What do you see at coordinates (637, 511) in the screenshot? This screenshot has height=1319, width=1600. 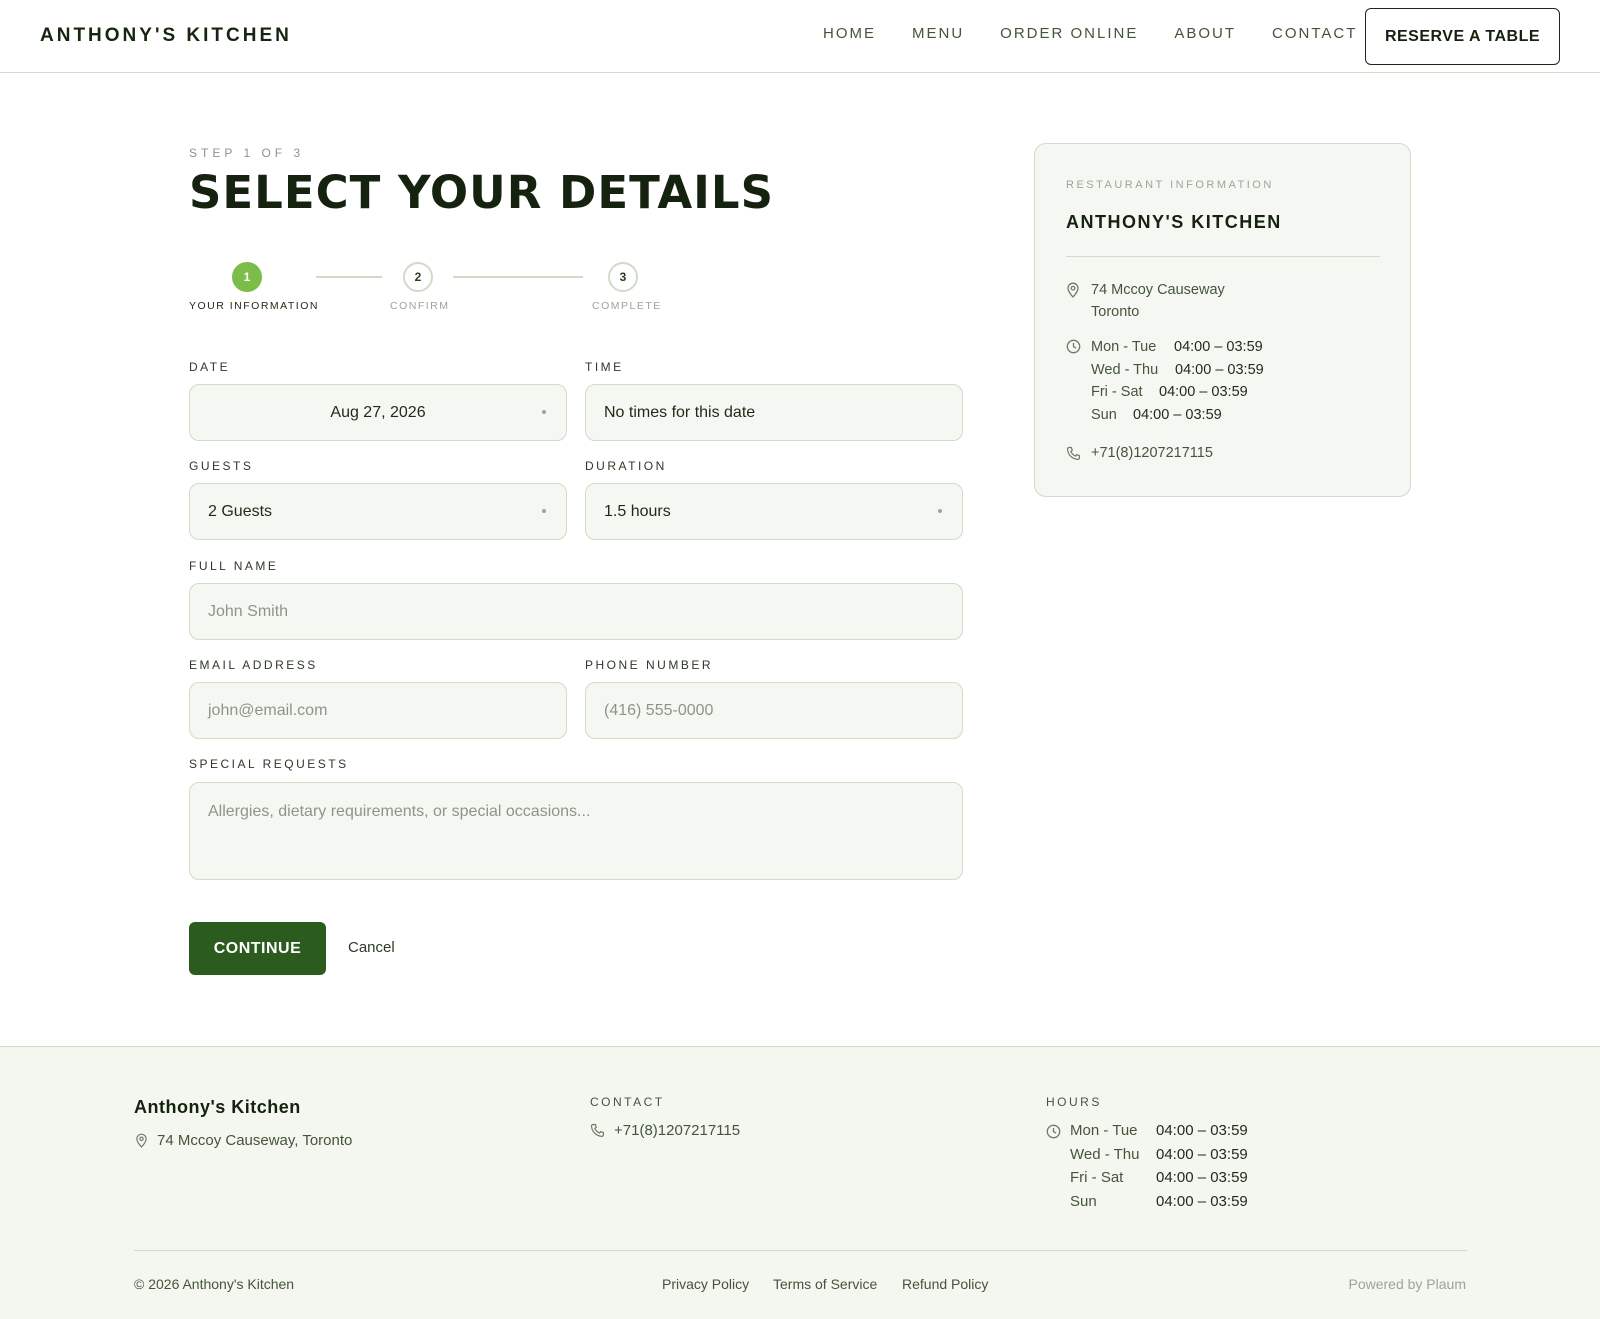 I see `duration-value: 1.5 hours` at bounding box center [637, 511].